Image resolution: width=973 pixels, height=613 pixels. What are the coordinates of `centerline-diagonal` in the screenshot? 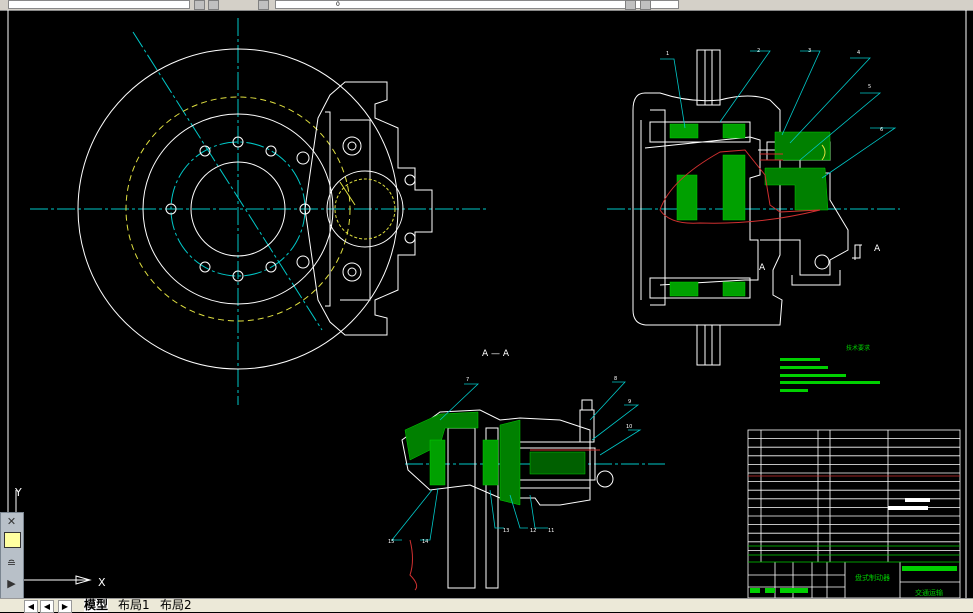 It's located at (227, 181).